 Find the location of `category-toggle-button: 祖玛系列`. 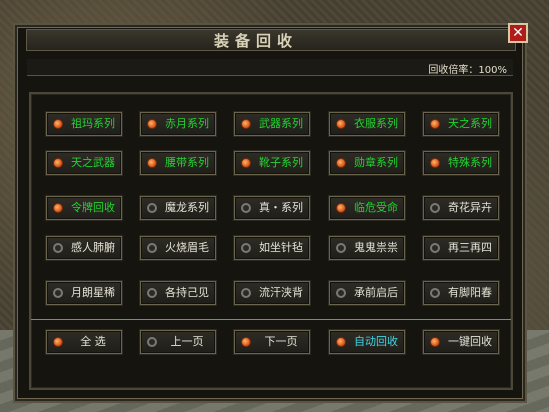

category-toggle-button: 祖玛系列 is located at coordinates (84, 124).